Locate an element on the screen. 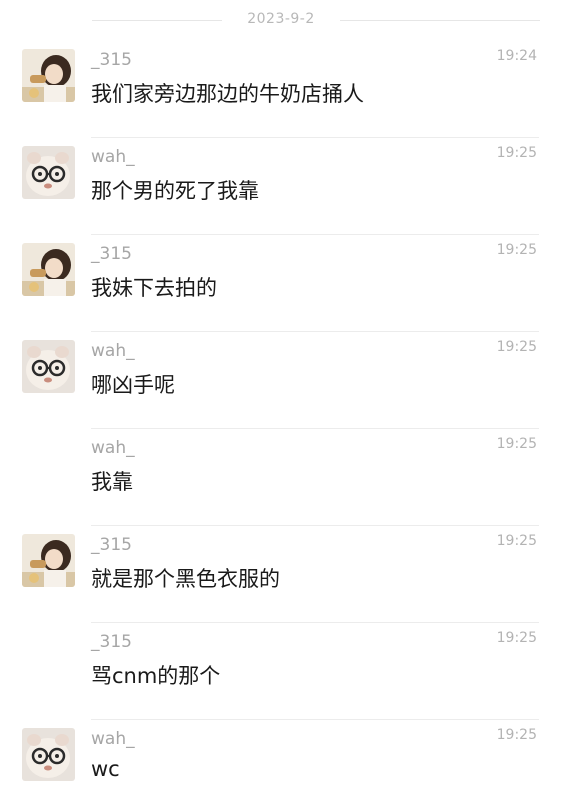 The height and width of the screenshot is (800, 561). chat-message: _315 19:24 我们家旁边那边的牛奶店捅人 is located at coordinates (280, 89).